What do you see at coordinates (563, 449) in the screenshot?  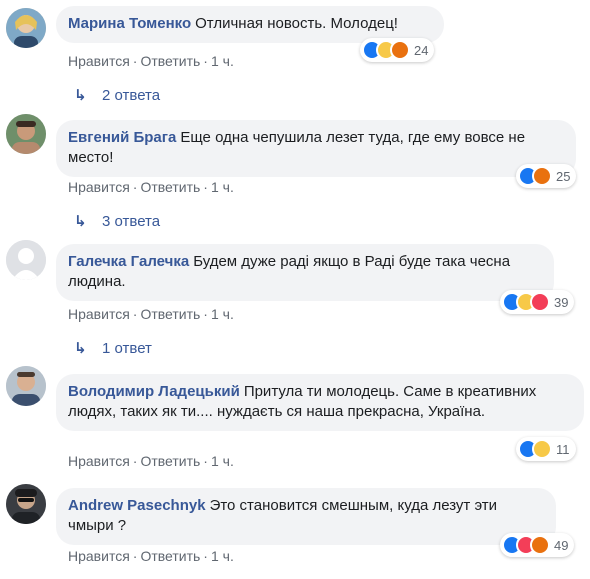 I see `reaction-count: 11` at bounding box center [563, 449].